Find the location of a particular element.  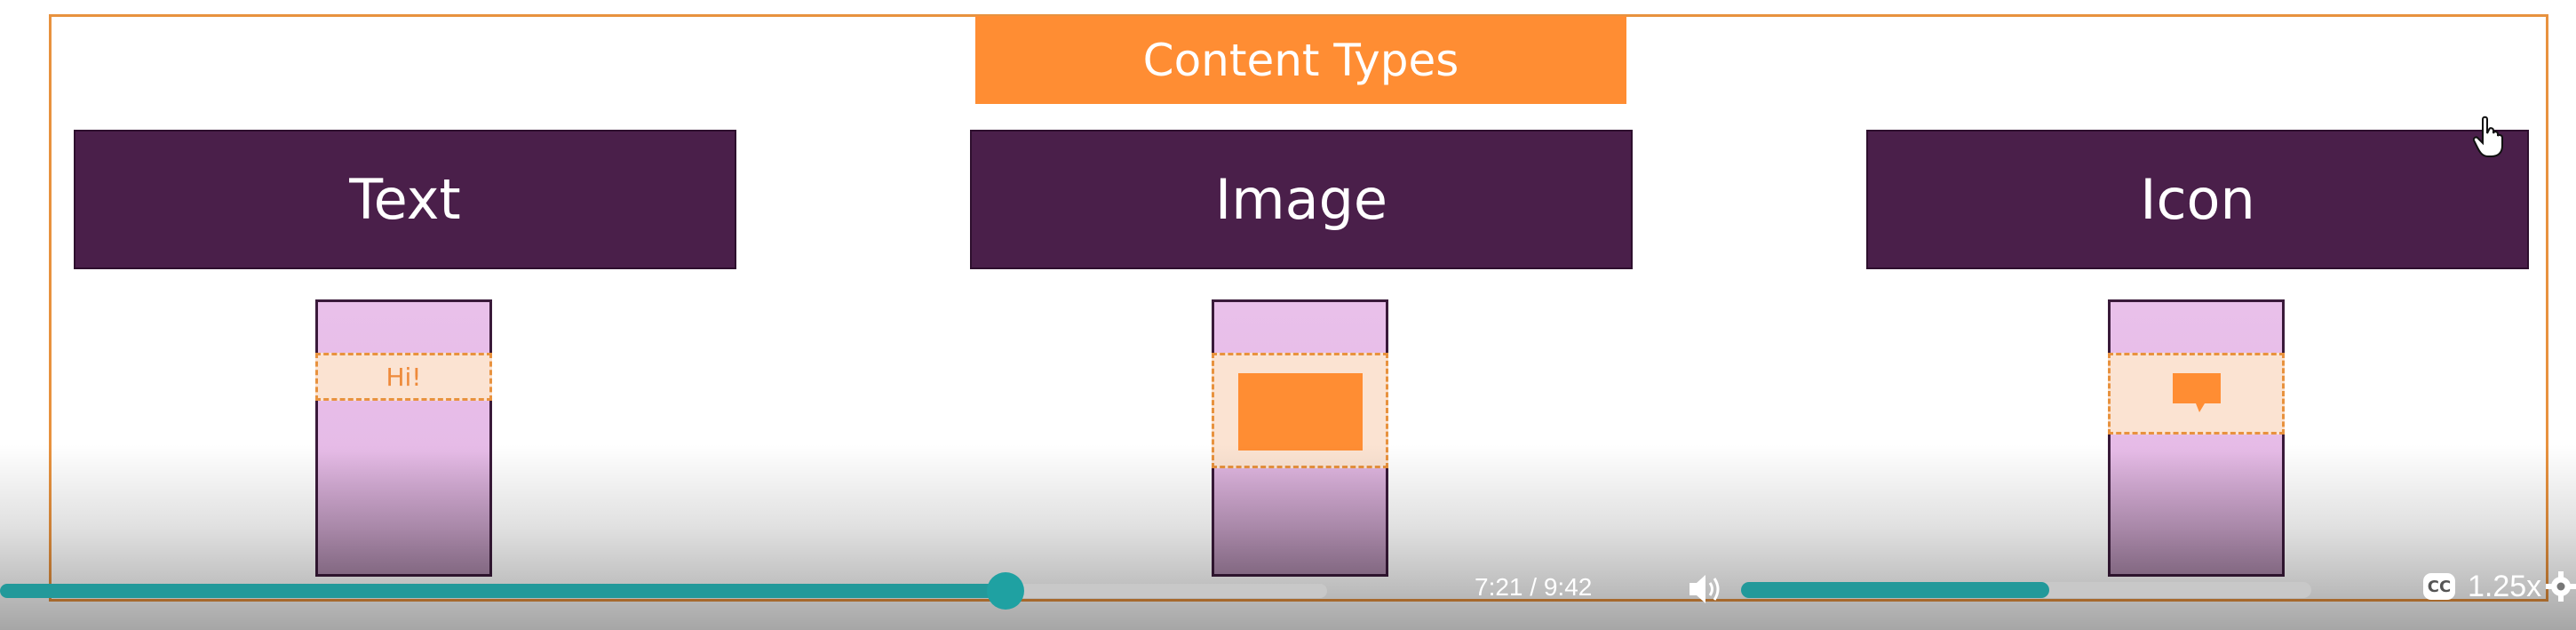

hand-cursor-icon is located at coordinates (2488, 136).